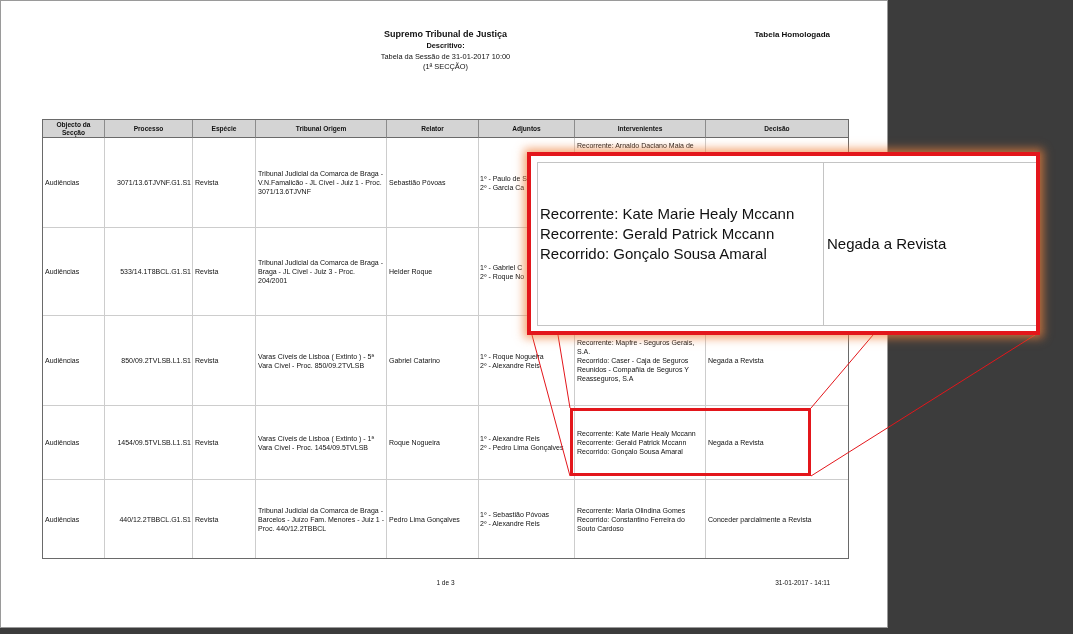 This screenshot has height=634, width=1073. What do you see at coordinates (680, 244) in the screenshot?
I see `magnified-cell: Recorrente: Kate Marie Healy Mccann Recorrente: Gerald Patrick Mccann Recorrido: Gonçalo Sousa Amaral` at bounding box center [680, 244].